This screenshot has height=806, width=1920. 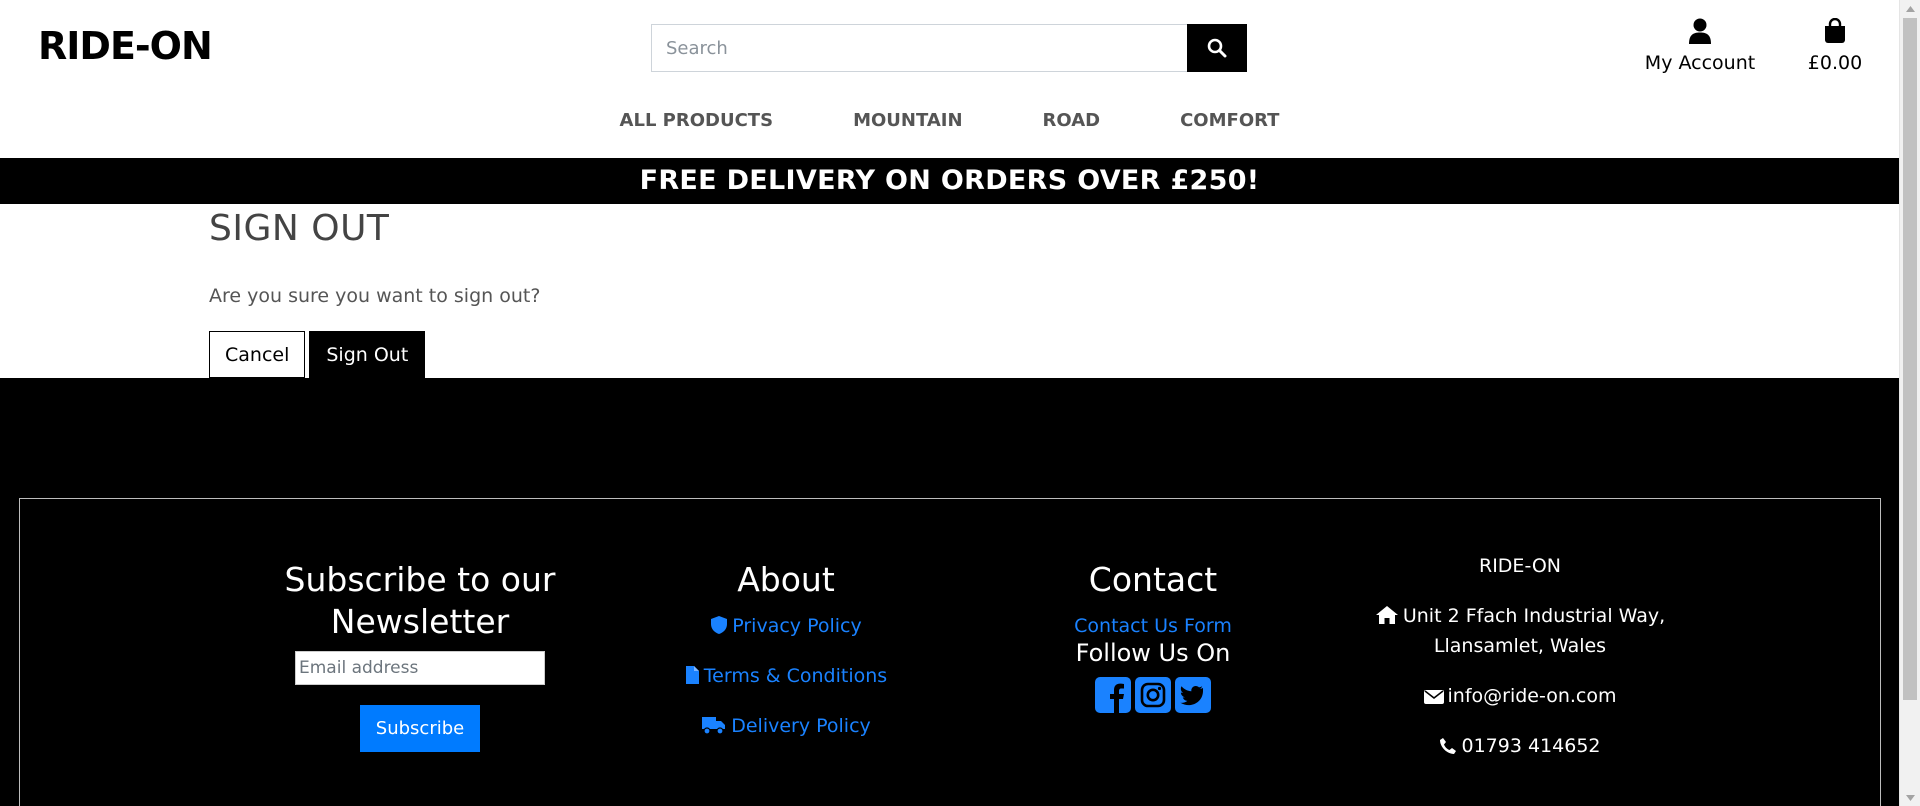 I want to click on nav-comfort: COMFORT, so click(x=1229, y=120).